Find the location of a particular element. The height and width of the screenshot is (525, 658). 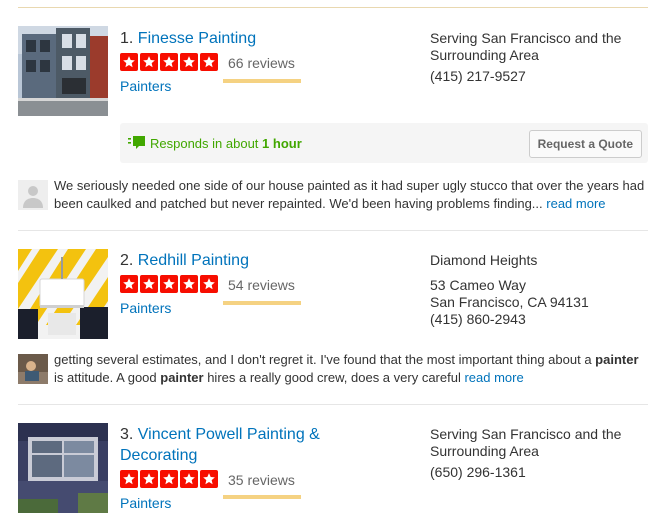

listing-2-number: 2. is located at coordinates (127, 260).